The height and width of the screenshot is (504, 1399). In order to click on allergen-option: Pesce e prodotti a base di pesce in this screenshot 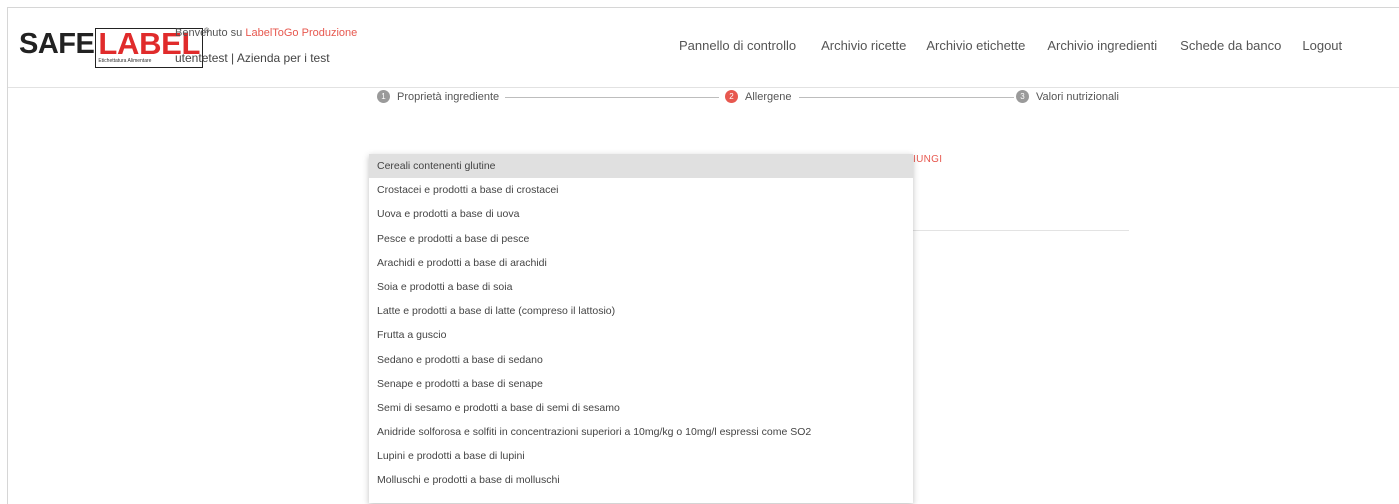, I will do `click(641, 239)`.